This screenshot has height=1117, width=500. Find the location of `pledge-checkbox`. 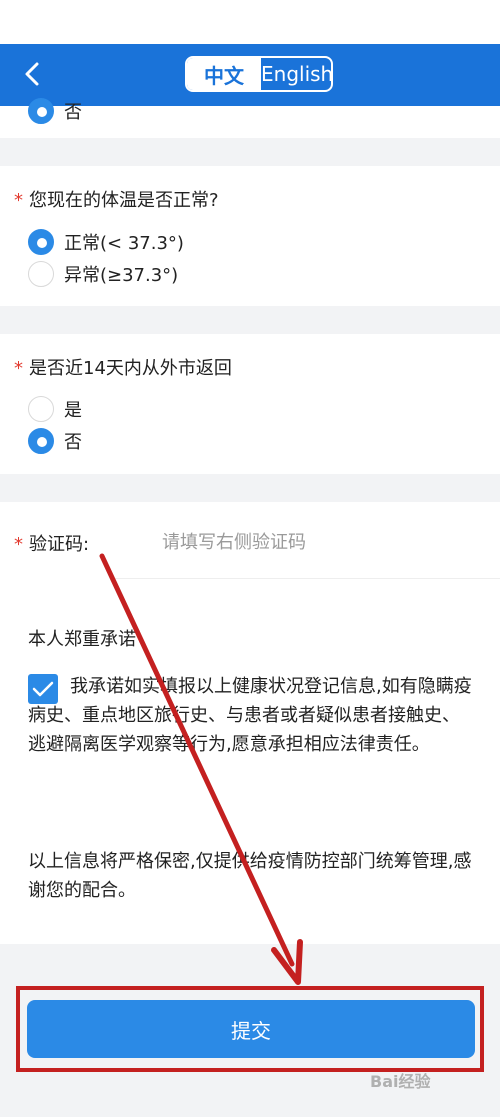

pledge-checkbox is located at coordinates (43, 689).